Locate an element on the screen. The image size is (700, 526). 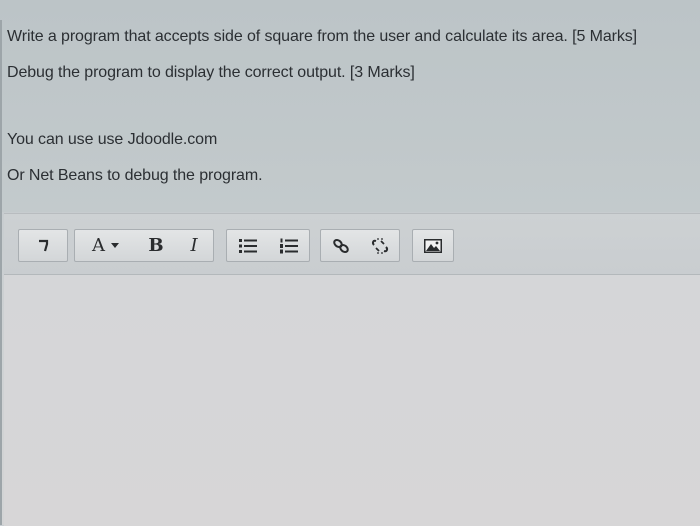
question-line-4: Or Net Beans to debug the program. is located at coordinates (135, 175).